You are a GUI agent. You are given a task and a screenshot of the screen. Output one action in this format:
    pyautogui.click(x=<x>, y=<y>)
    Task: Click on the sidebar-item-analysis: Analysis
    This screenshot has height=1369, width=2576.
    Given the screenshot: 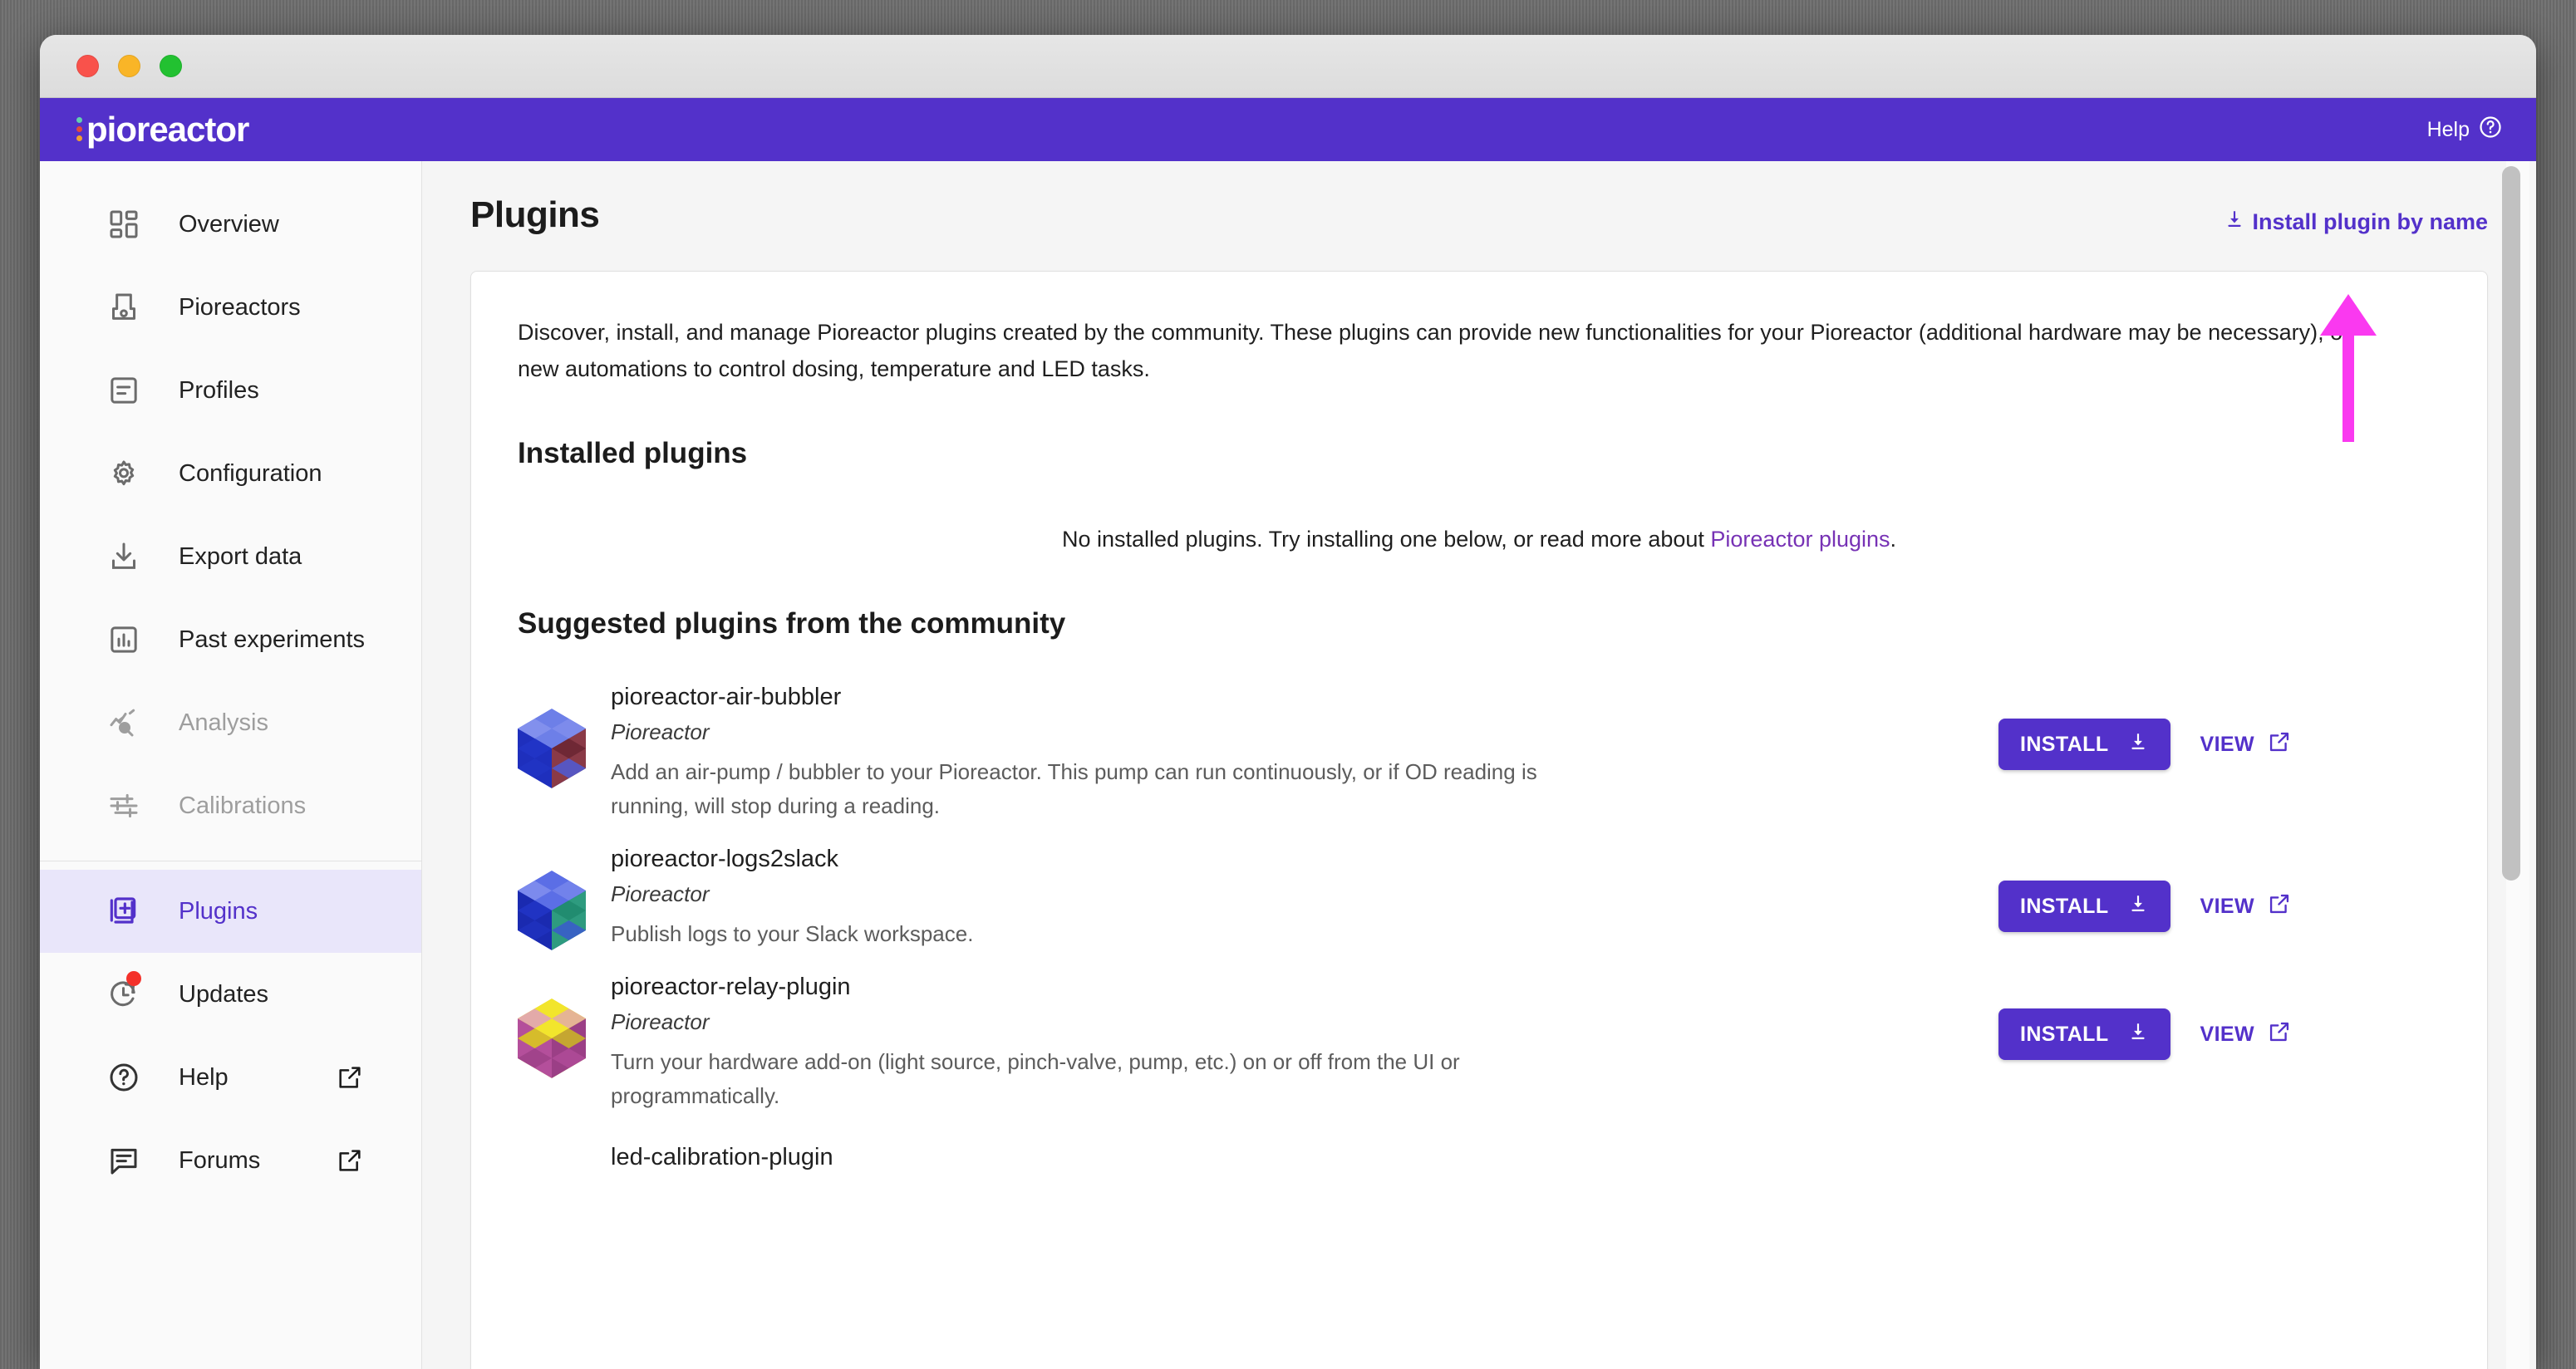 What is the action you would take?
    pyautogui.click(x=231, y=722)
    